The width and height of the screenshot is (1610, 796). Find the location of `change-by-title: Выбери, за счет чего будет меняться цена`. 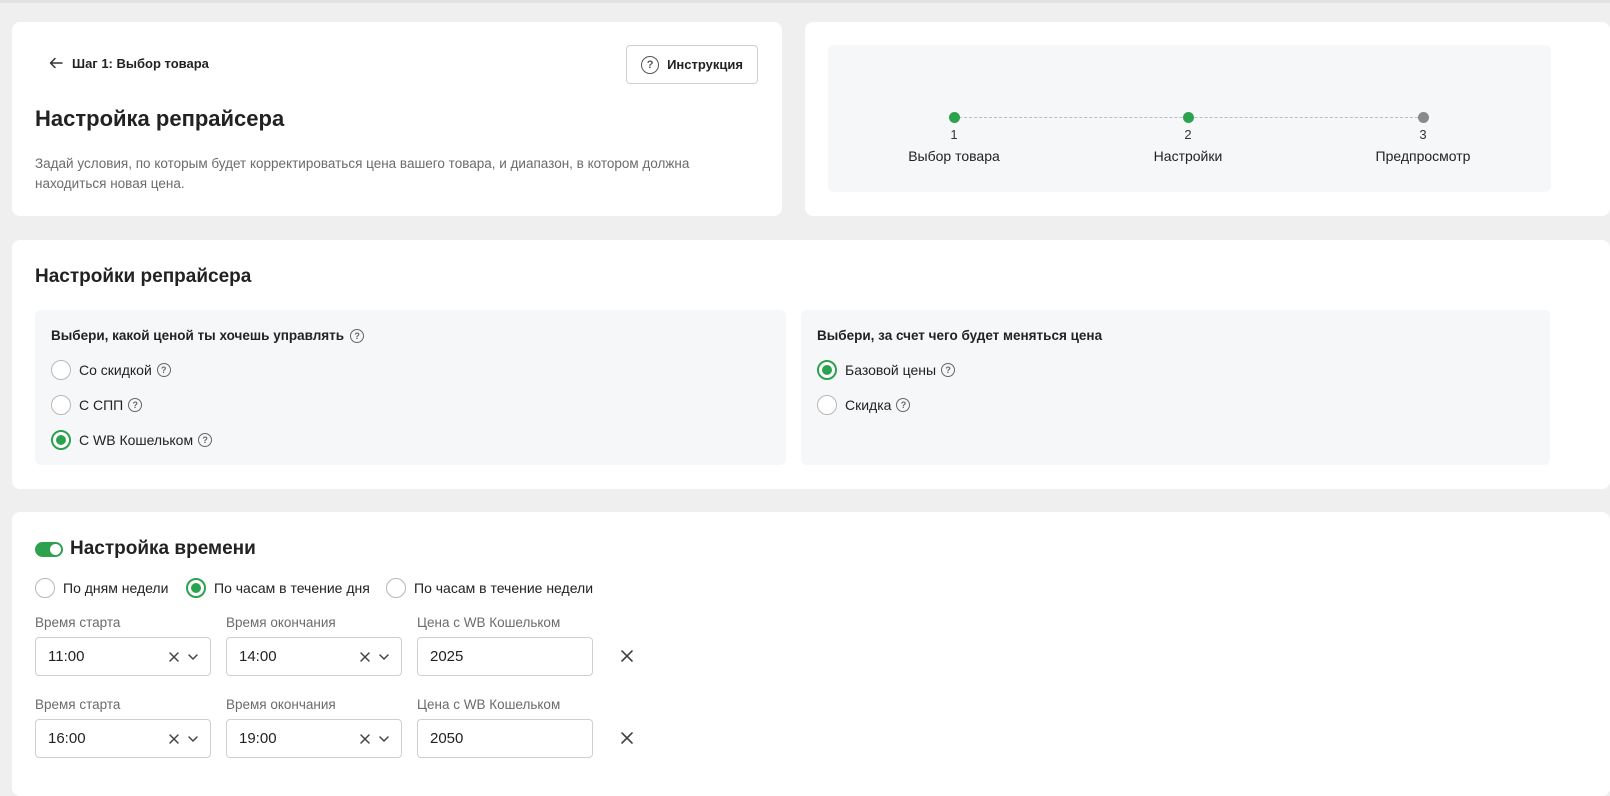

change-by-title: Выбери, за счет чего будет меняться цена is located at coordinates (960, 335).